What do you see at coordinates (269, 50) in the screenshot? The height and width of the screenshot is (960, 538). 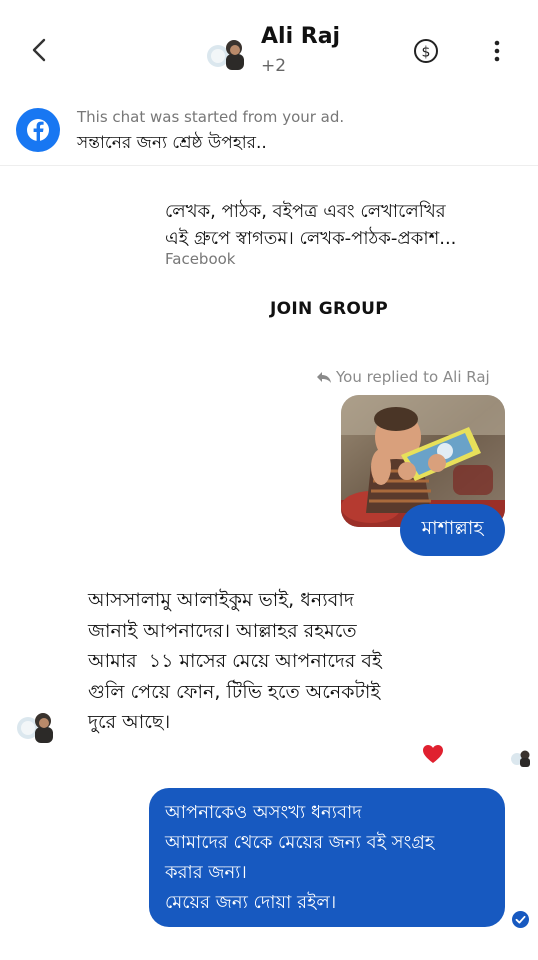 I see `chat-header: Ali Raj +2 $` at bounding box center [269, 50].